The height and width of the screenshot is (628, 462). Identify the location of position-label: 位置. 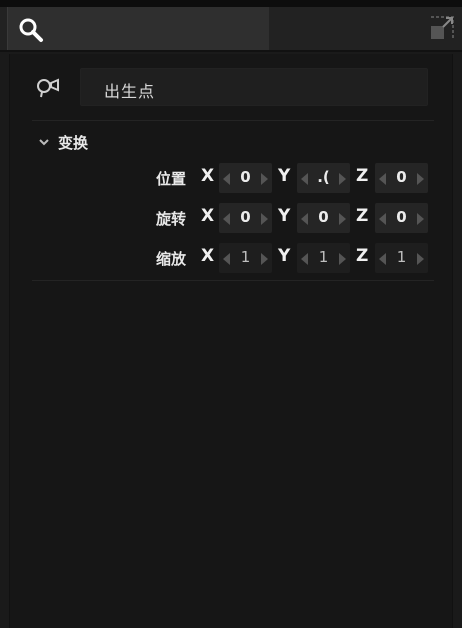
(171, 179).